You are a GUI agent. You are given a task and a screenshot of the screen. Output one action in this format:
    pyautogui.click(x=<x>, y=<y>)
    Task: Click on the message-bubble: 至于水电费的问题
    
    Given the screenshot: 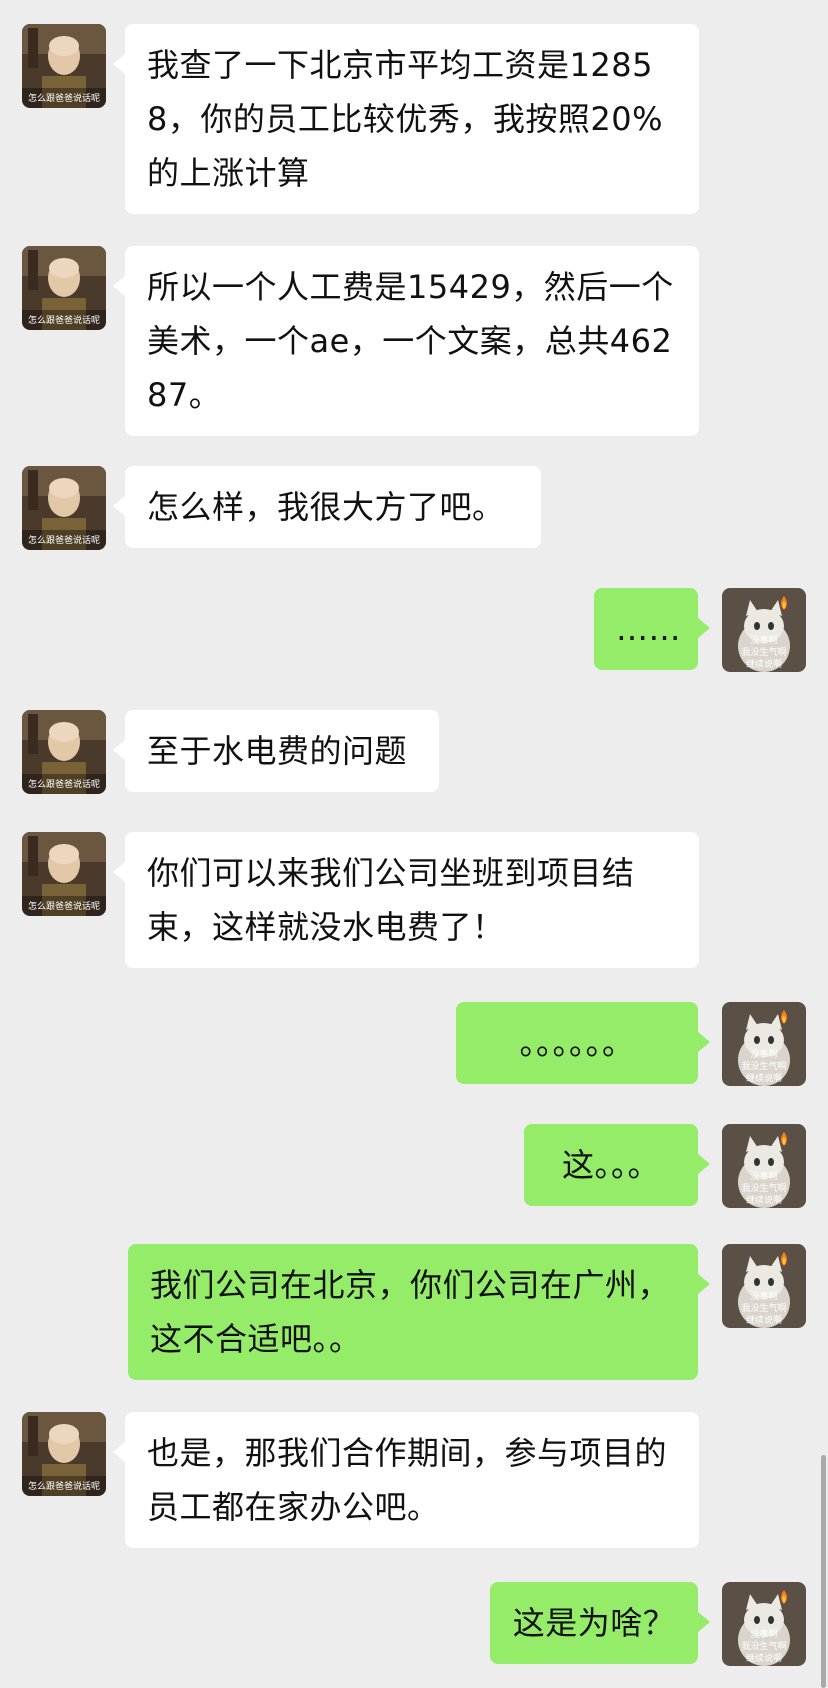 What is the action you would take?
    pyautogui.click(x=276, y=751)
    